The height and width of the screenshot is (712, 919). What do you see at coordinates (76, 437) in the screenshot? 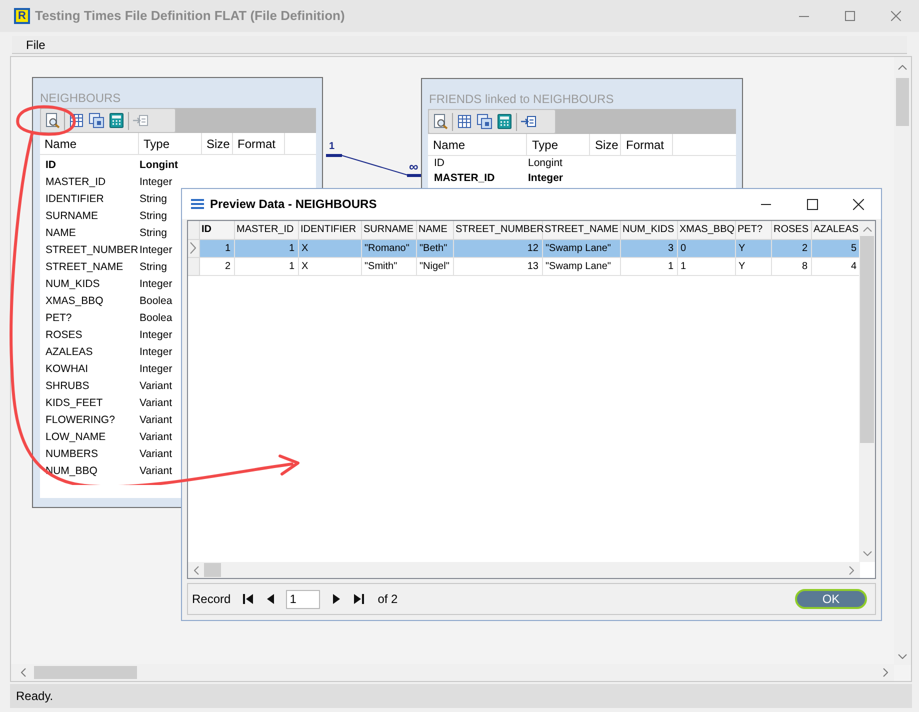
I see `field-name: LOW_NAME` at bounding box center [76, 437].